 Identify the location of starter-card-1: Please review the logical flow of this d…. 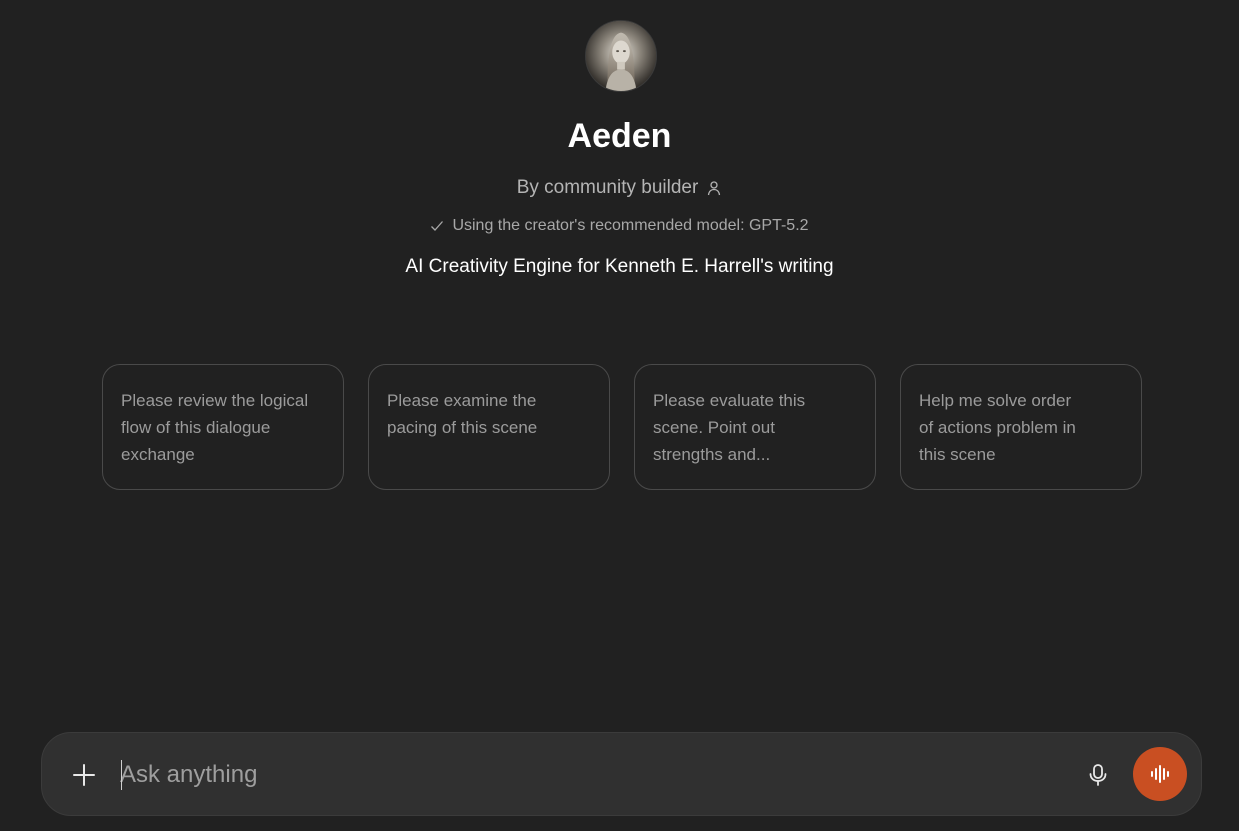
(223, 427).